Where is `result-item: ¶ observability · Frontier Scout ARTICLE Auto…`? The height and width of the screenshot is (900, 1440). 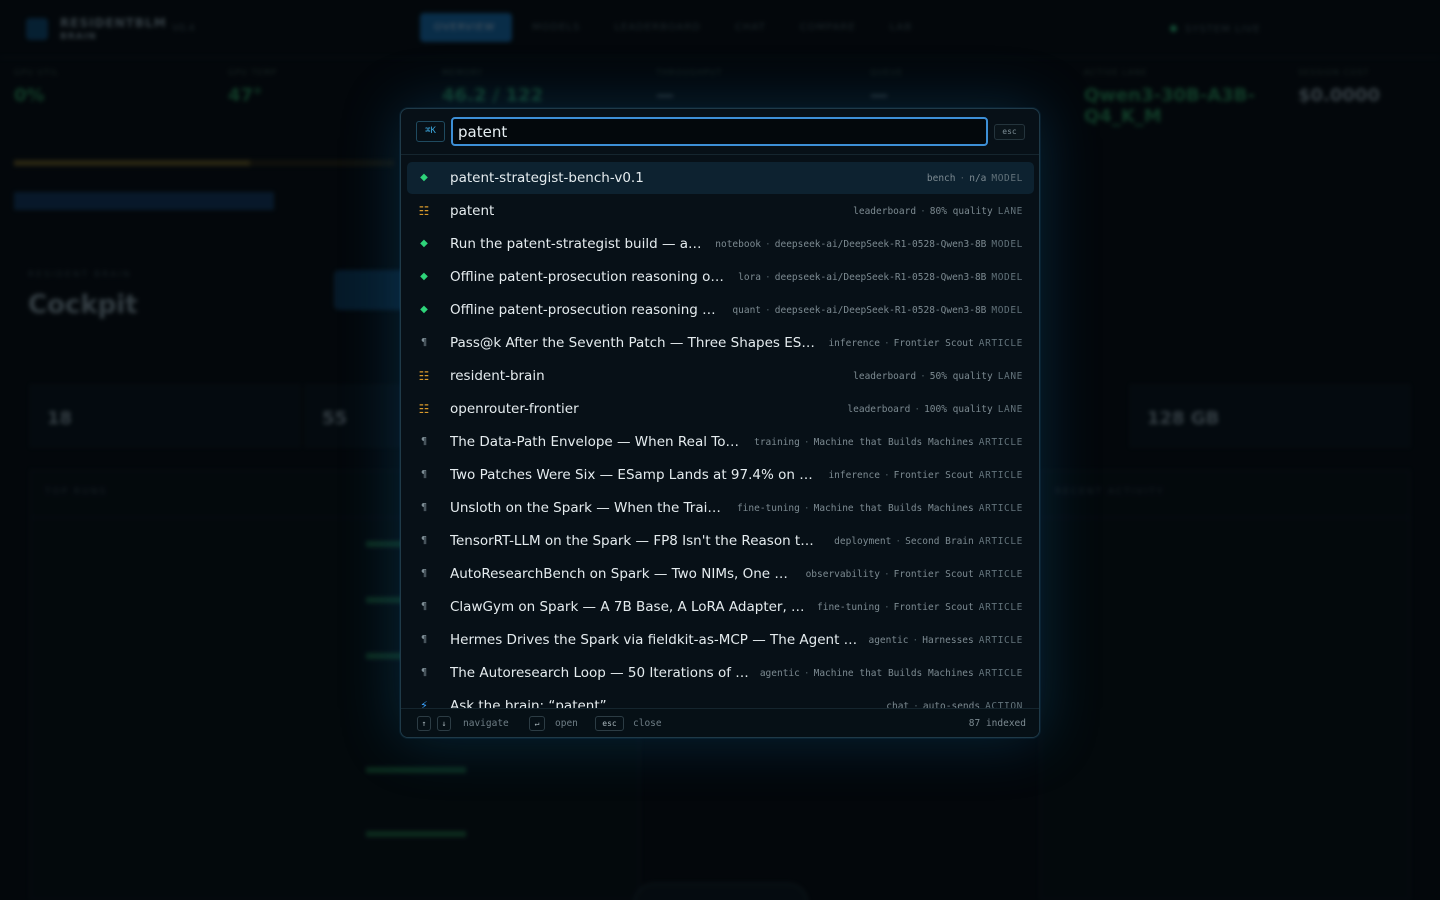 result-item: ¶ observability · Frontier Scout ARTICLE Auto… is located at coordinates (720, 574).